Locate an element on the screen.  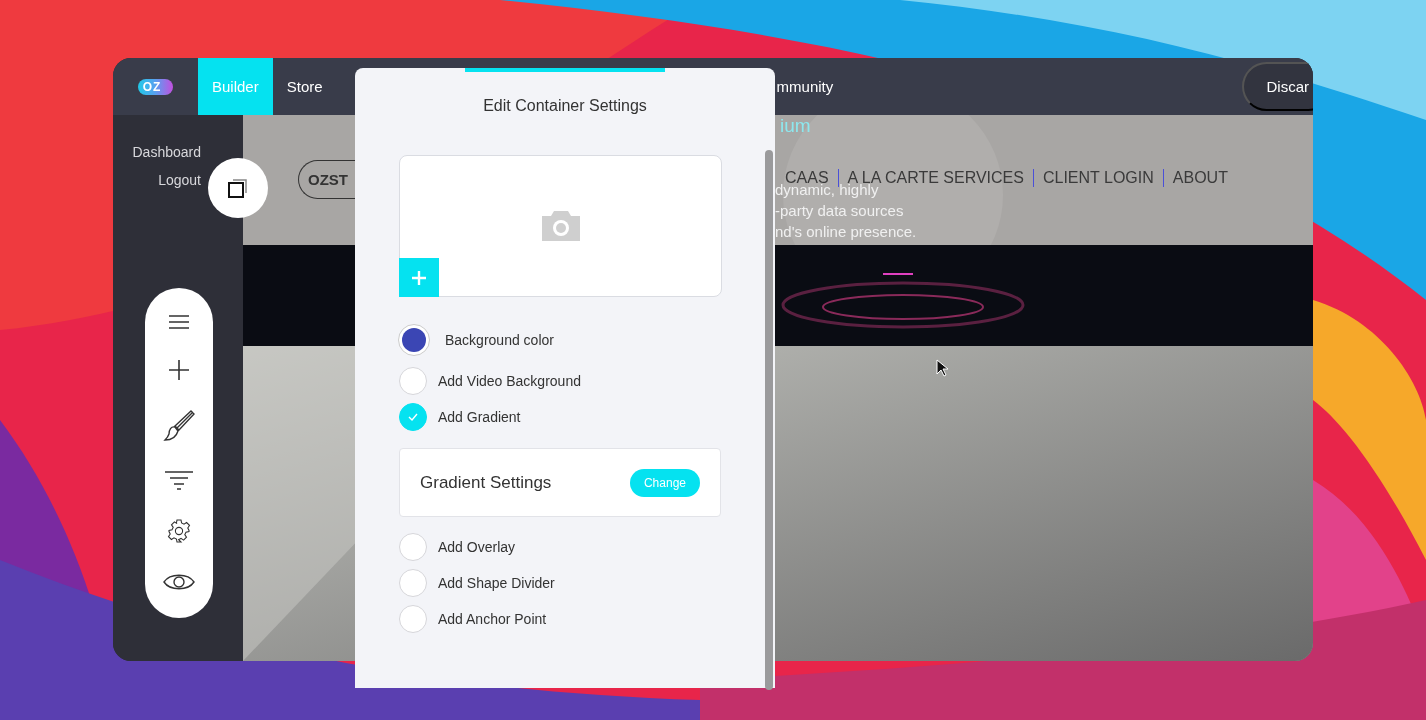
sidebar-link: Dashboard is located at coordinates (166, 152).